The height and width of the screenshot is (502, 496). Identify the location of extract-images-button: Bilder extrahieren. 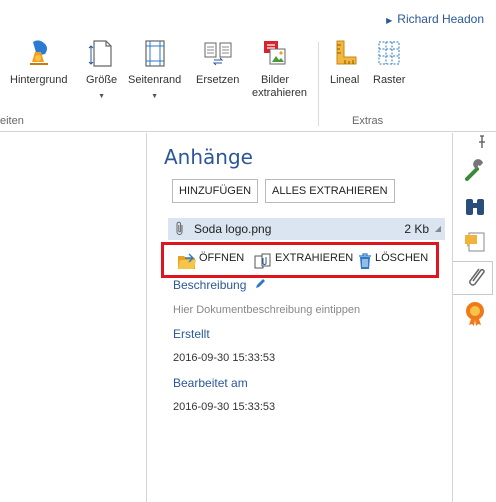
(280, 69).